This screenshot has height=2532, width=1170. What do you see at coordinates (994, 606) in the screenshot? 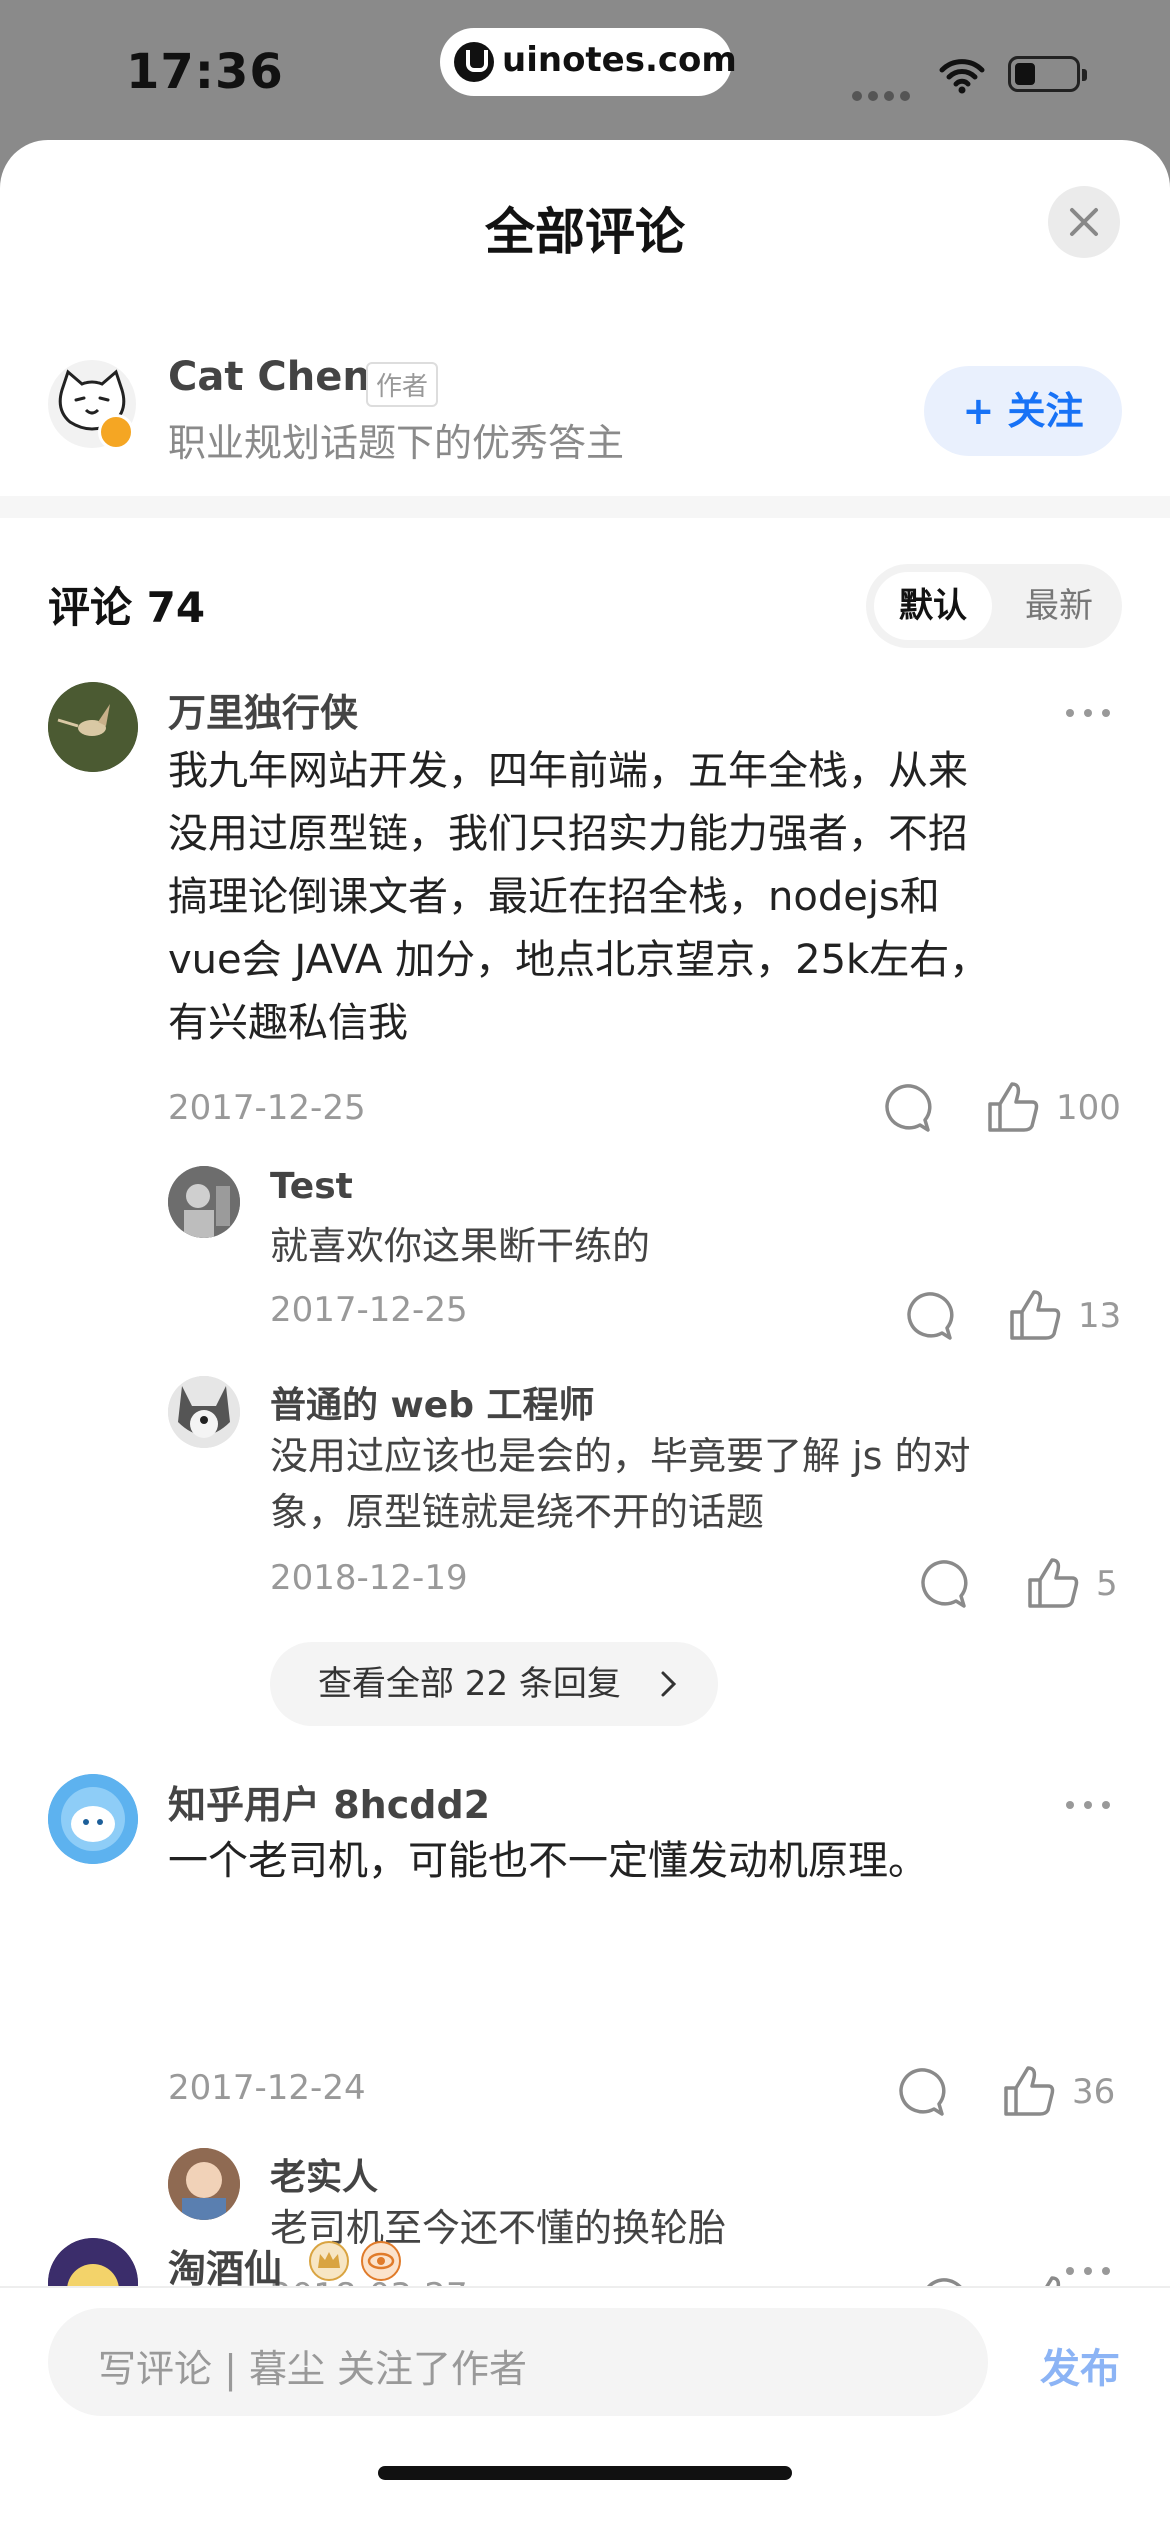
I see `sort-toggle: 默认 最新` at bounding box center [994, 606].